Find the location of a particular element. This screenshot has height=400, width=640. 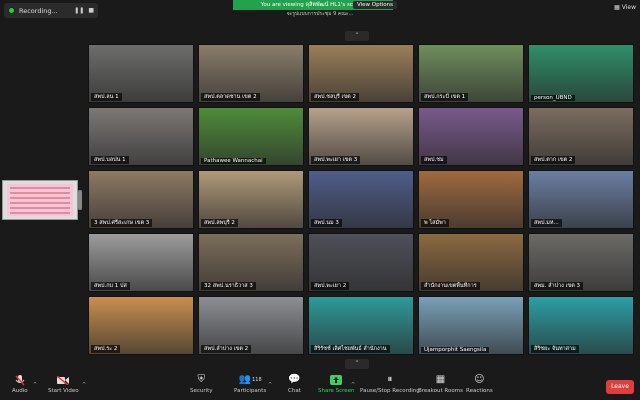

participant-video-tile: Ujamporphit Saengsila is located at coordinates (471, 325).